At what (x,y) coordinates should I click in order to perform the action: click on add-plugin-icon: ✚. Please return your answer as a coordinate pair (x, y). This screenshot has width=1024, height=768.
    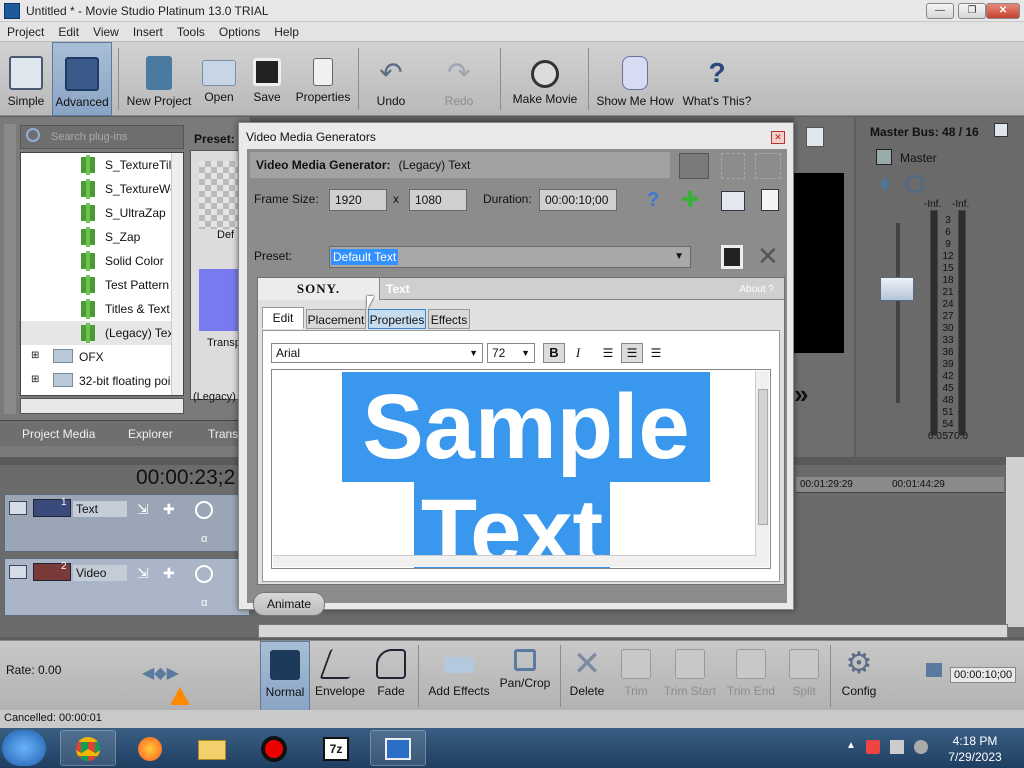
    Looking at the image, I should click on (690, 200).